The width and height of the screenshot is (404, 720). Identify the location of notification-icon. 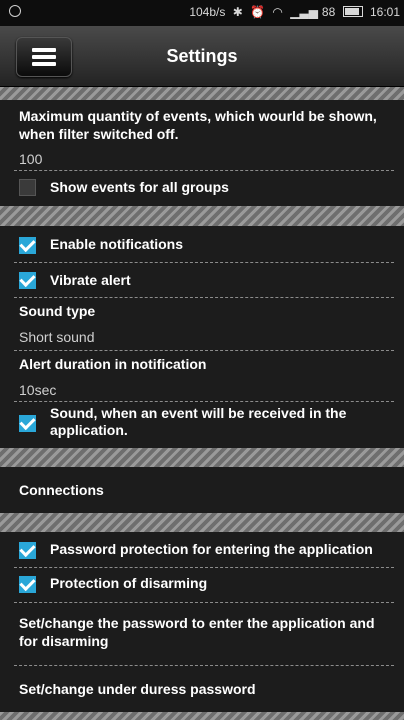
(15, 11).